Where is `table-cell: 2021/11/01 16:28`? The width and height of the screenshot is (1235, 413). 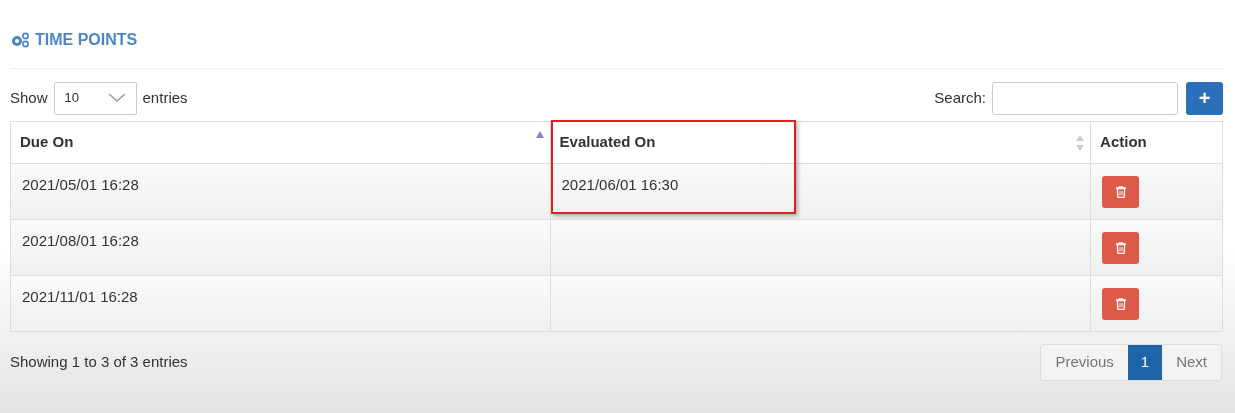
table-cell: 2021/11/01 16:28 is located at coordinates (80, 297).